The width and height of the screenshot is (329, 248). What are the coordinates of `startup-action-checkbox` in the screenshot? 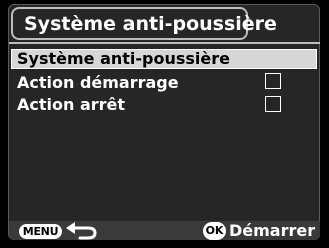 It's located at (273, 81).